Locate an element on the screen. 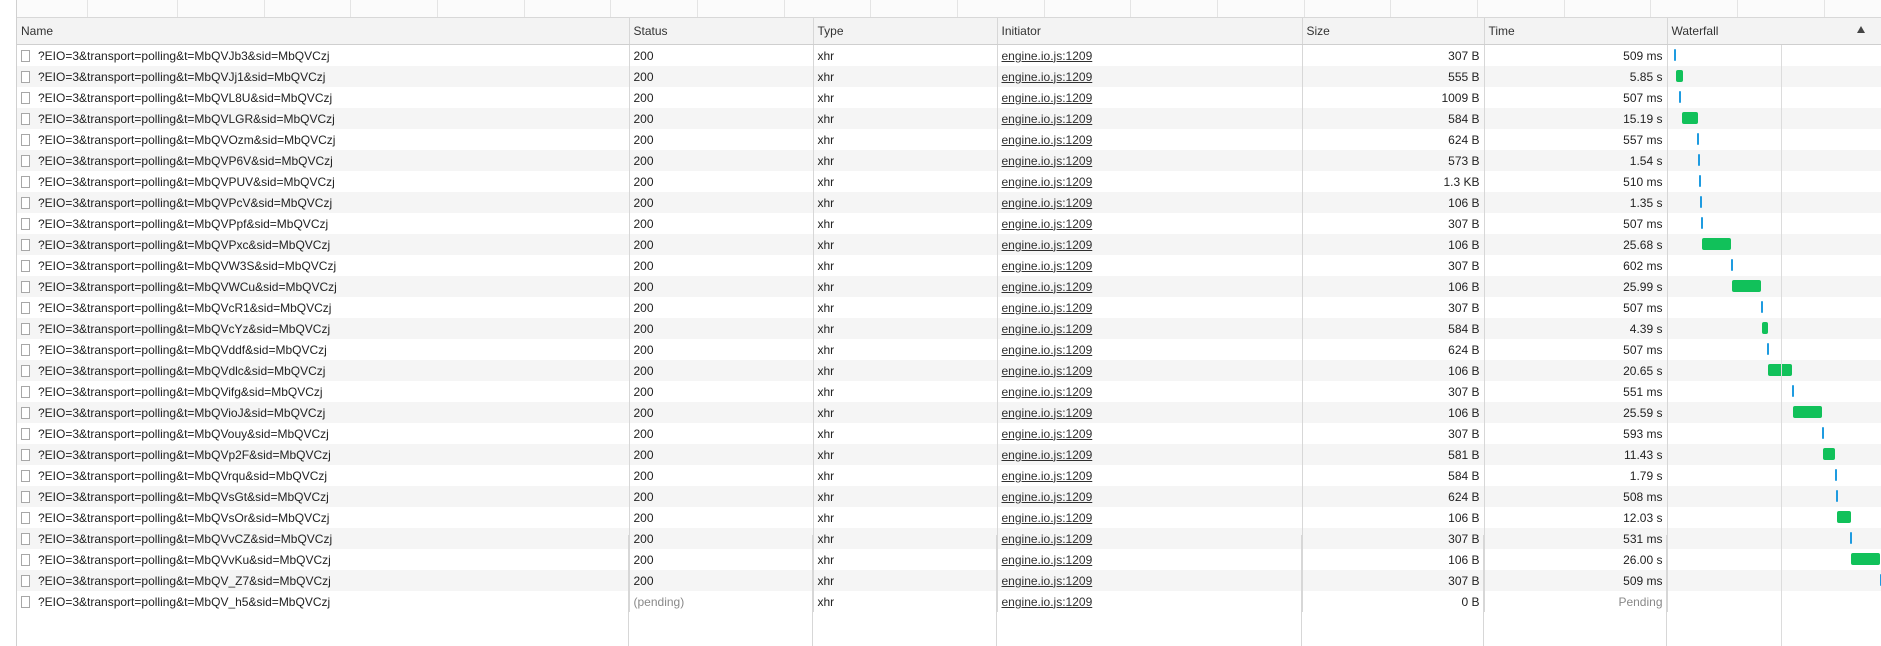 This screenshot has width=1881, height=646. column-header-name: Name is located at coordinates (323, 31).